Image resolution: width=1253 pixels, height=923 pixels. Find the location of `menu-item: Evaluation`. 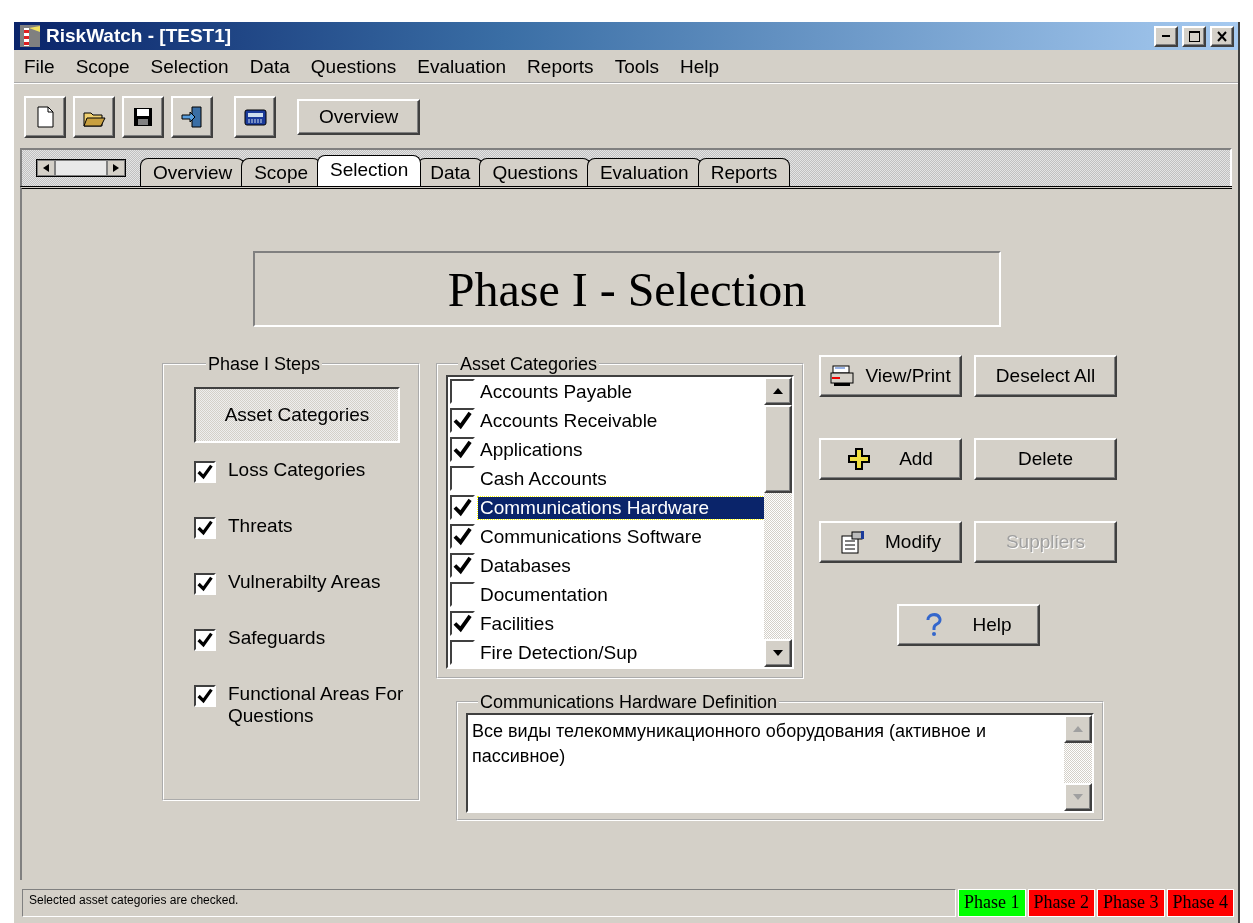

menu-item: Evaluation is located at coordinates (462, 67).